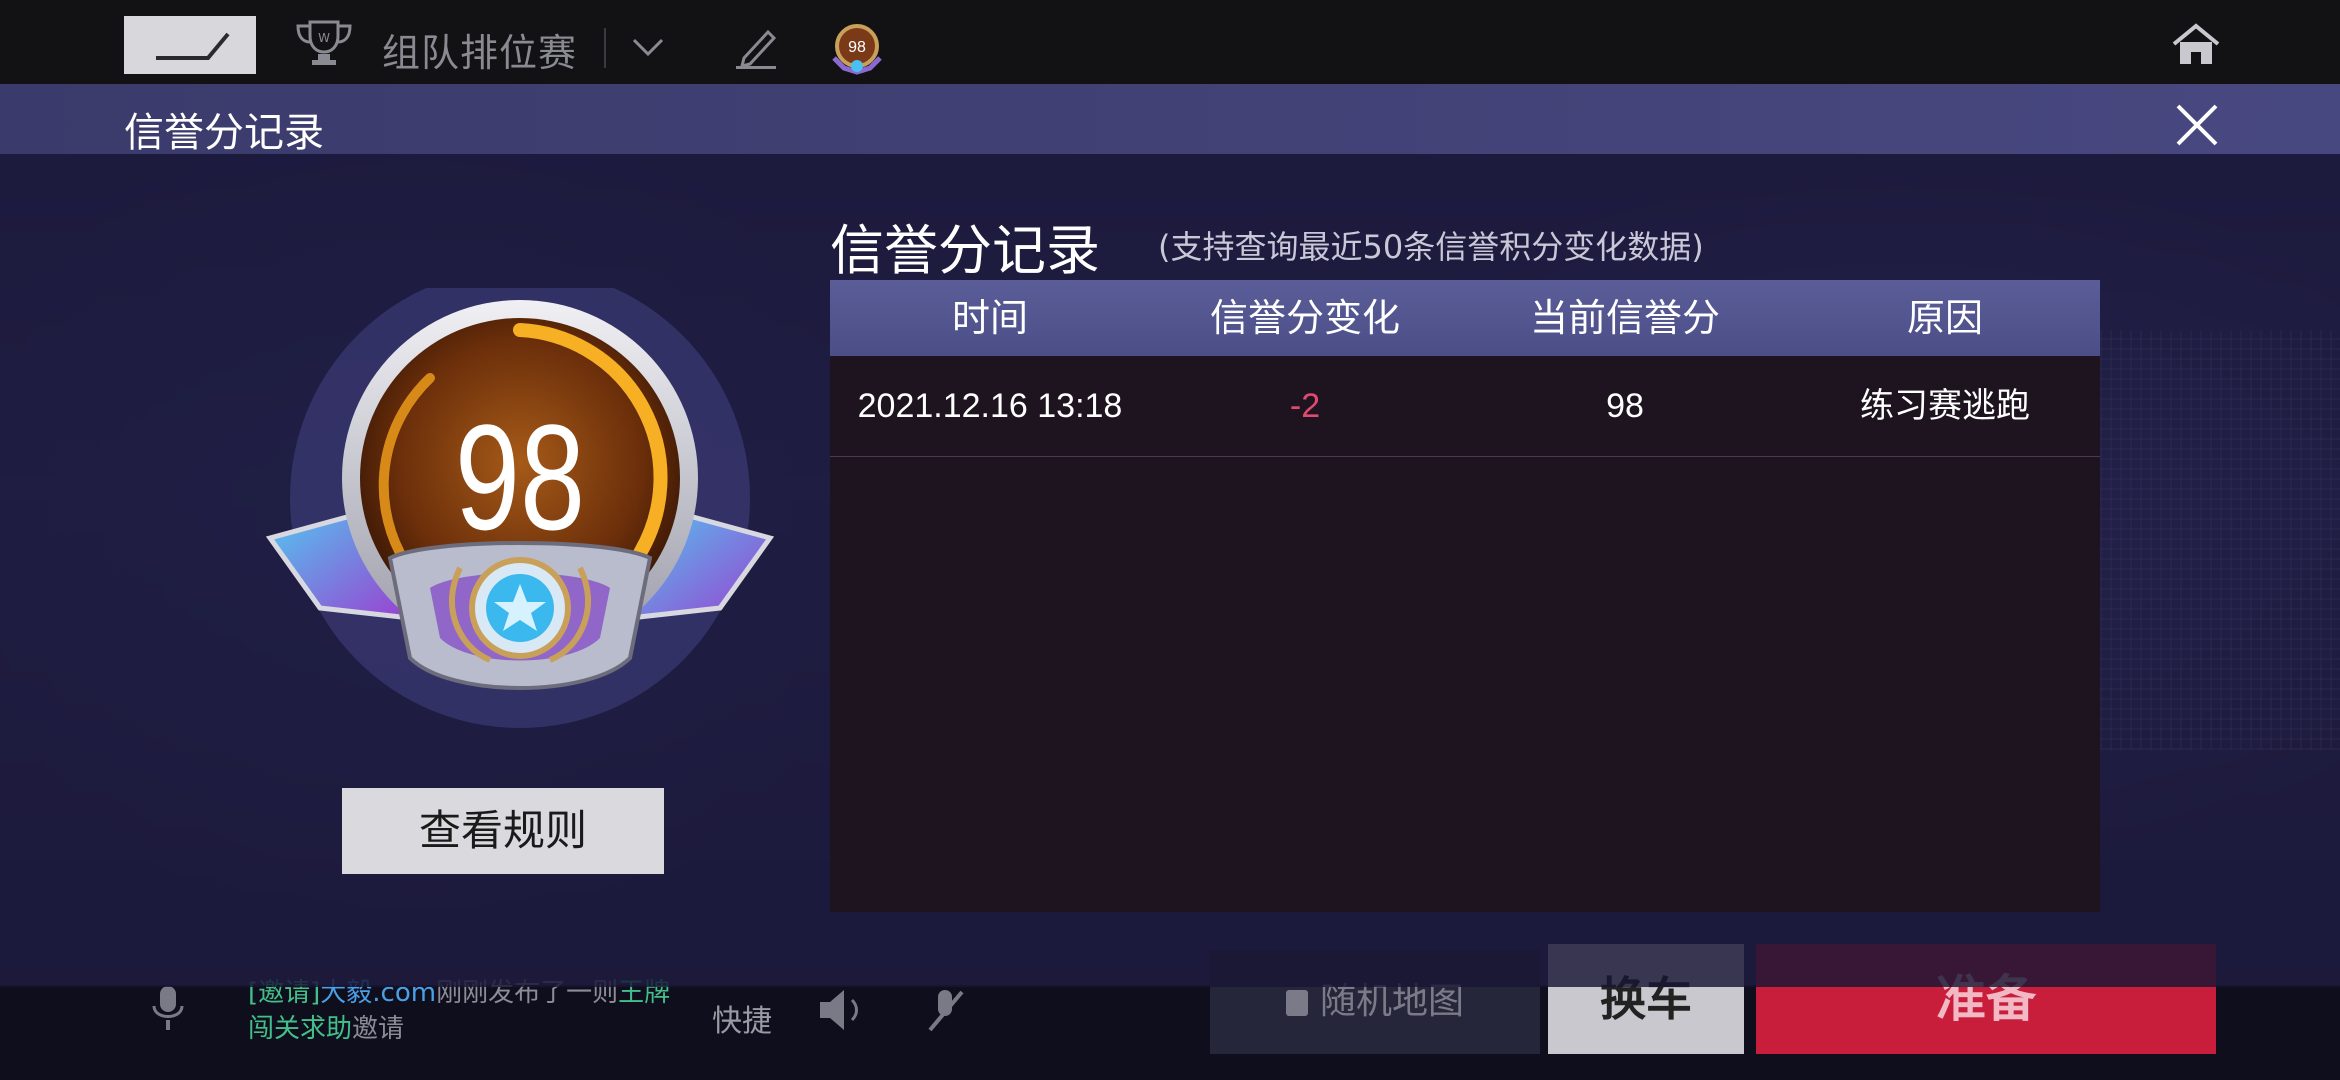 This screenshot has height=1080, width=2340. I want to click on column-header-current: 当前信誉分, so click(1624, 318).